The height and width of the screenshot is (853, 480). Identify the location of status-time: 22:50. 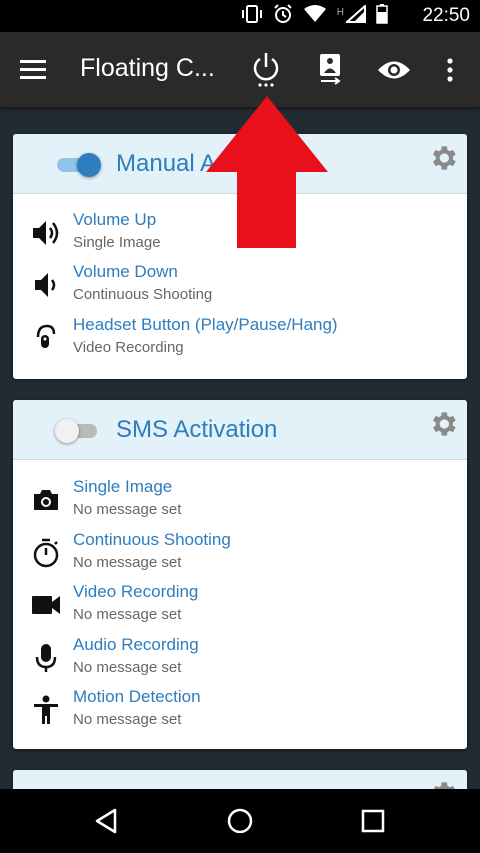
(446, 15).